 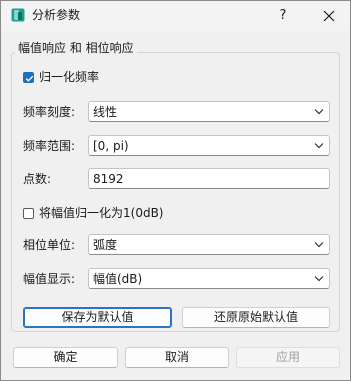 I want to click on freq-range-value: [0, pi), so click(x=111, y=146).